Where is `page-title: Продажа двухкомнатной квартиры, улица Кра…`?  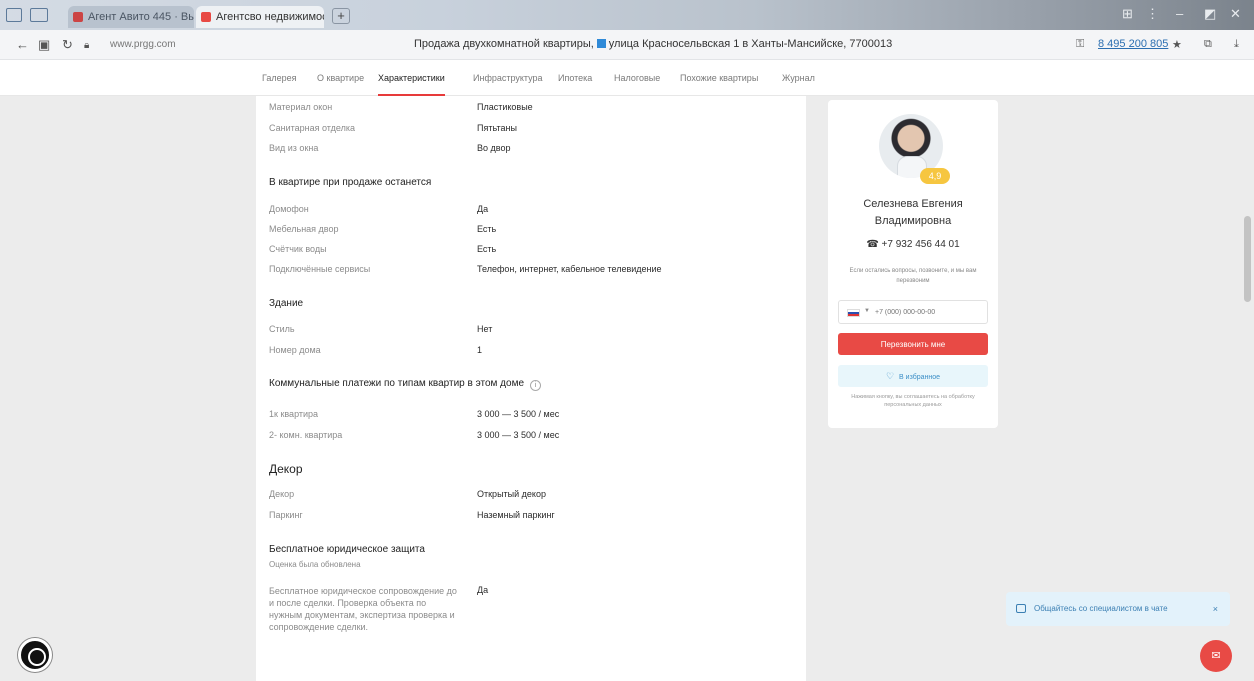
page-title: Продажа двухкомнатной квартиры, улица Кра… is located at coordinates (653, 44).